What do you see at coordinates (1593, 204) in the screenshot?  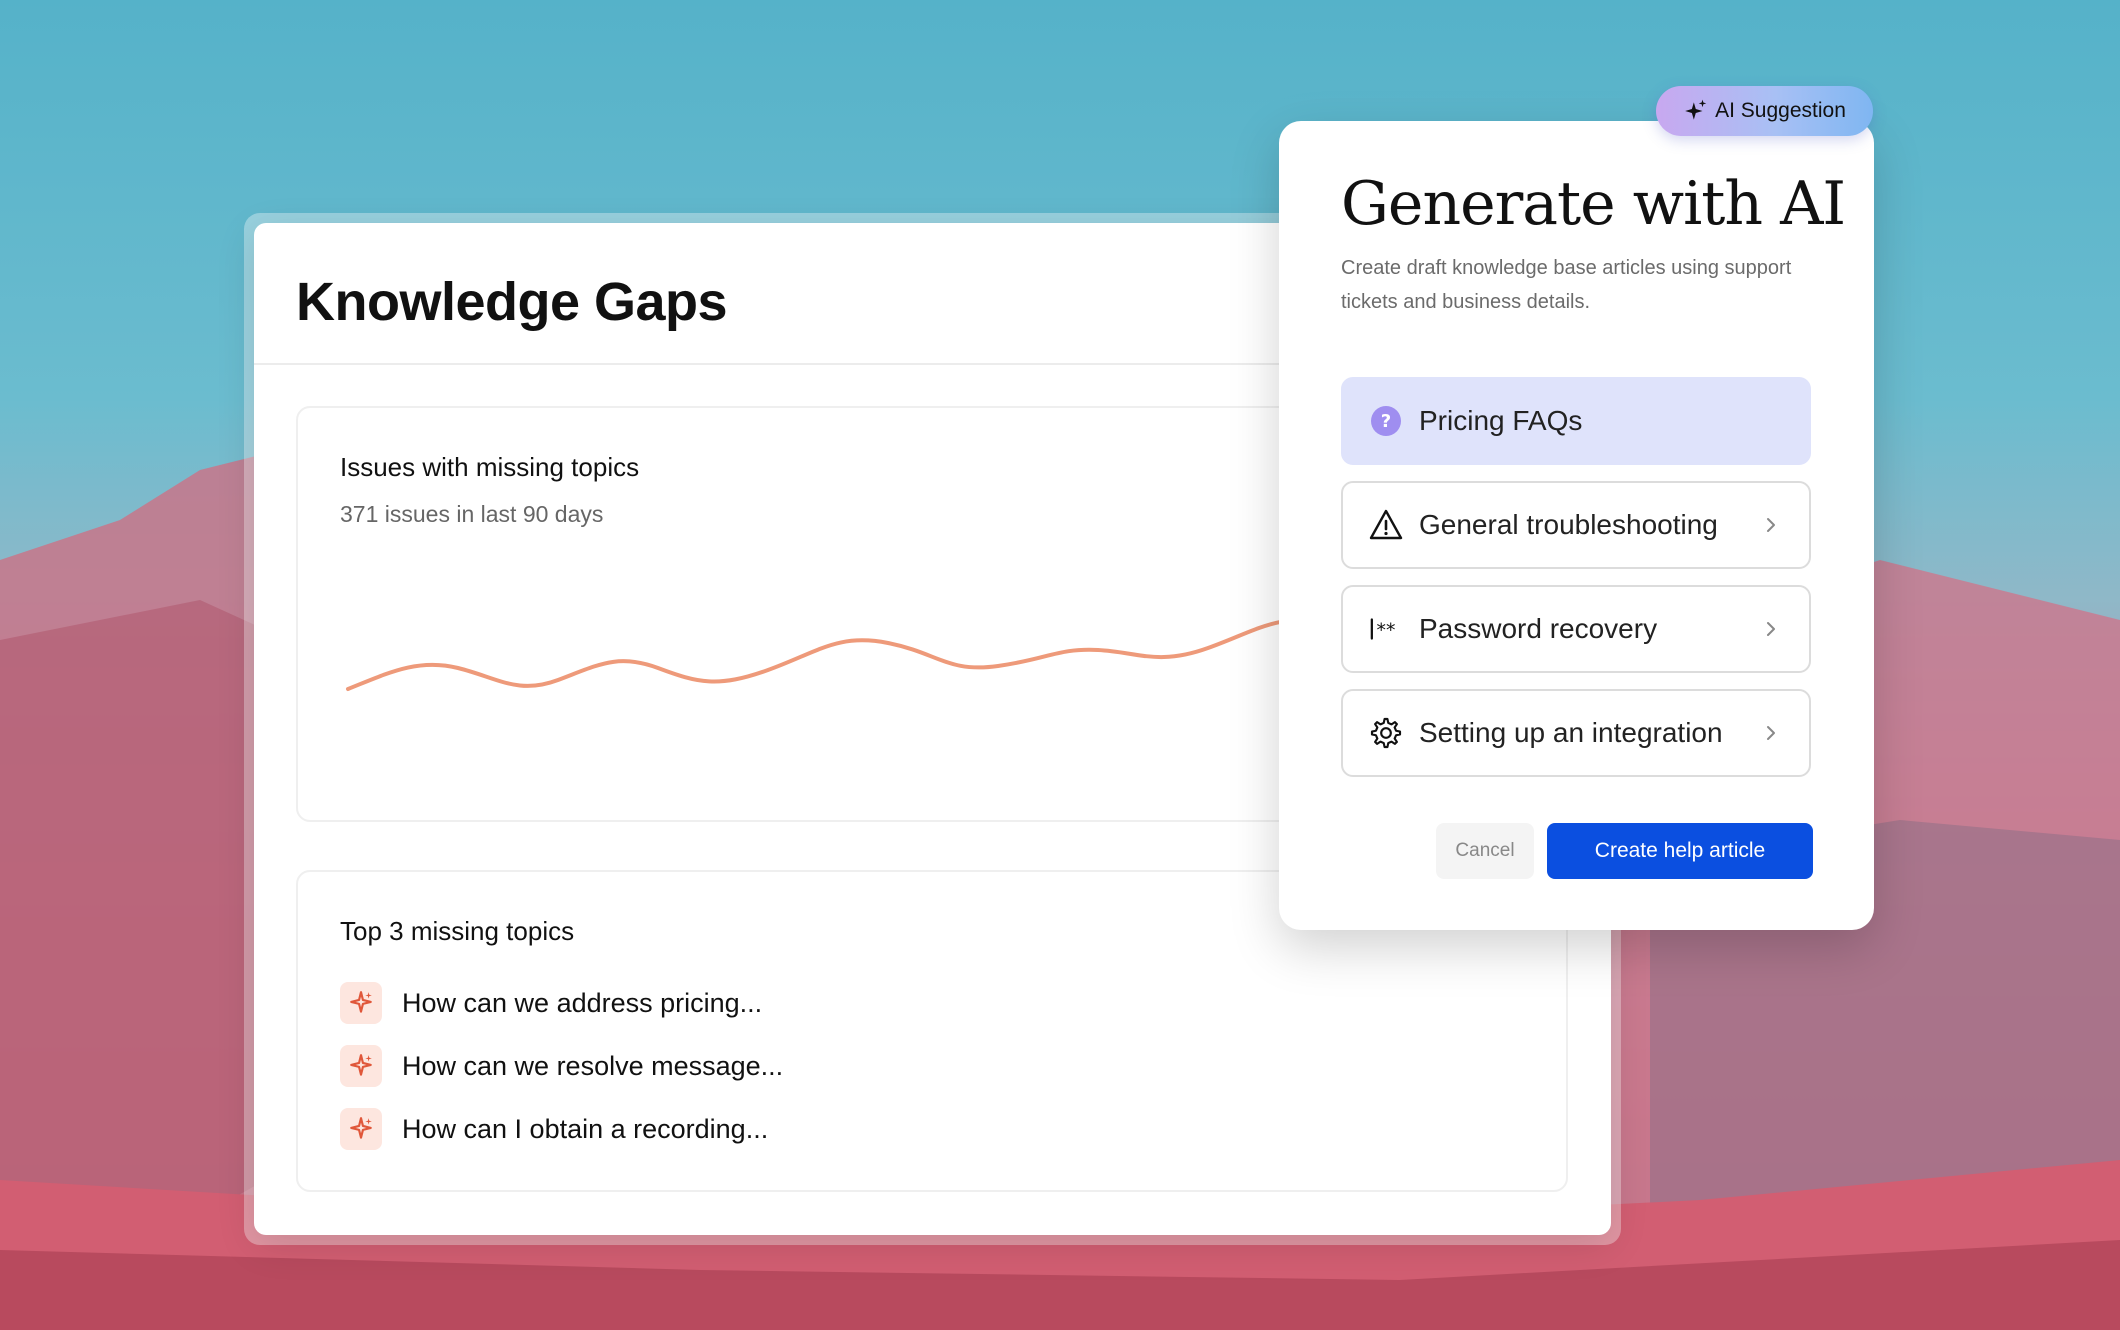 I see `dialog-title: Generate with AI` at bounding box center [1593, 204].